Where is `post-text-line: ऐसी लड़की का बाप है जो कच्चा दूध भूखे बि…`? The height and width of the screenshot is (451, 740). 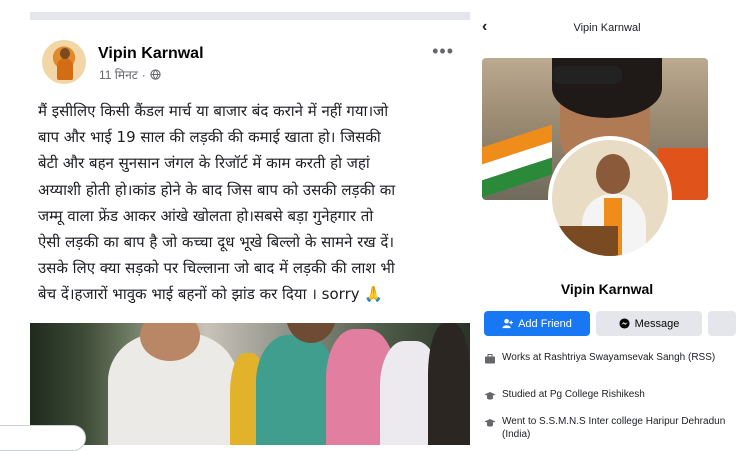 post-text-line: ऐसी लड़की का बाप है जो कच्चा दूध भूखे बि… is located at coordinates (216, 242).